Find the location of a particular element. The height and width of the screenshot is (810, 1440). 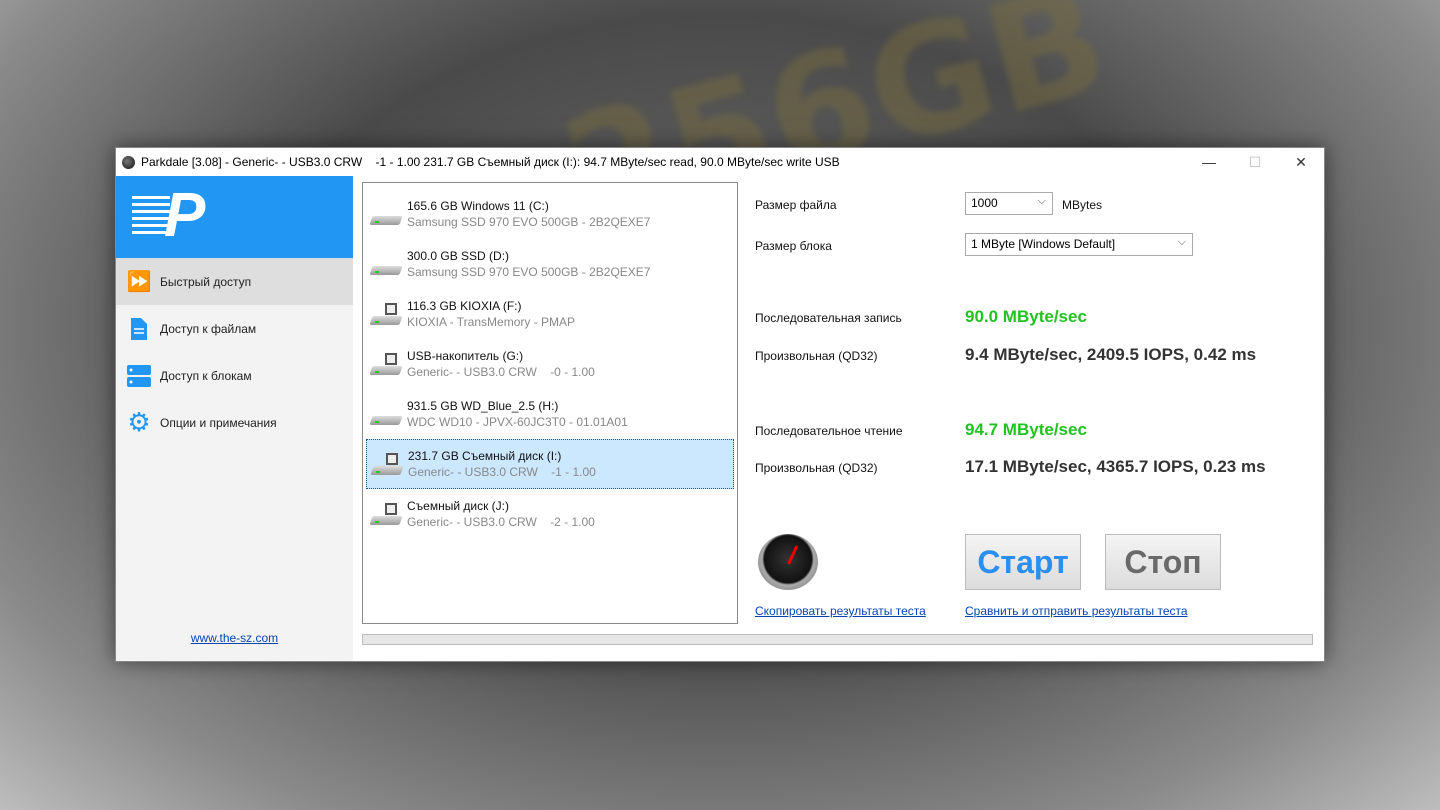

drive-name: 931.5 GB WD_Blue_2.5 (H:) is located at coordinates (483, 406).